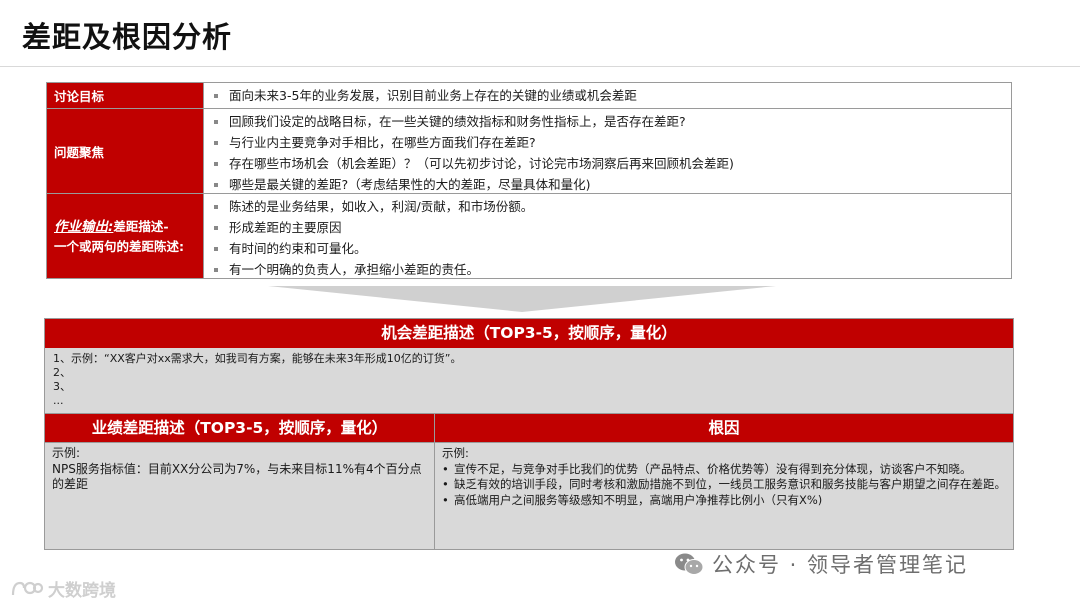 The height and width of the screenshot is (607, 1080). What do you see at coordinates (125, 151) in the screenshot?
I see `row-label-focus: 问题聚焦` at bounding box center [125, 151].